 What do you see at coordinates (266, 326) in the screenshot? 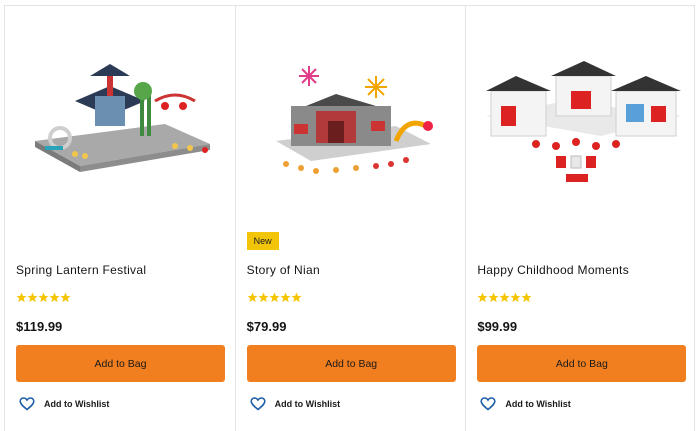
I see `product-price: $79.99` at bounding box center [266, 326].